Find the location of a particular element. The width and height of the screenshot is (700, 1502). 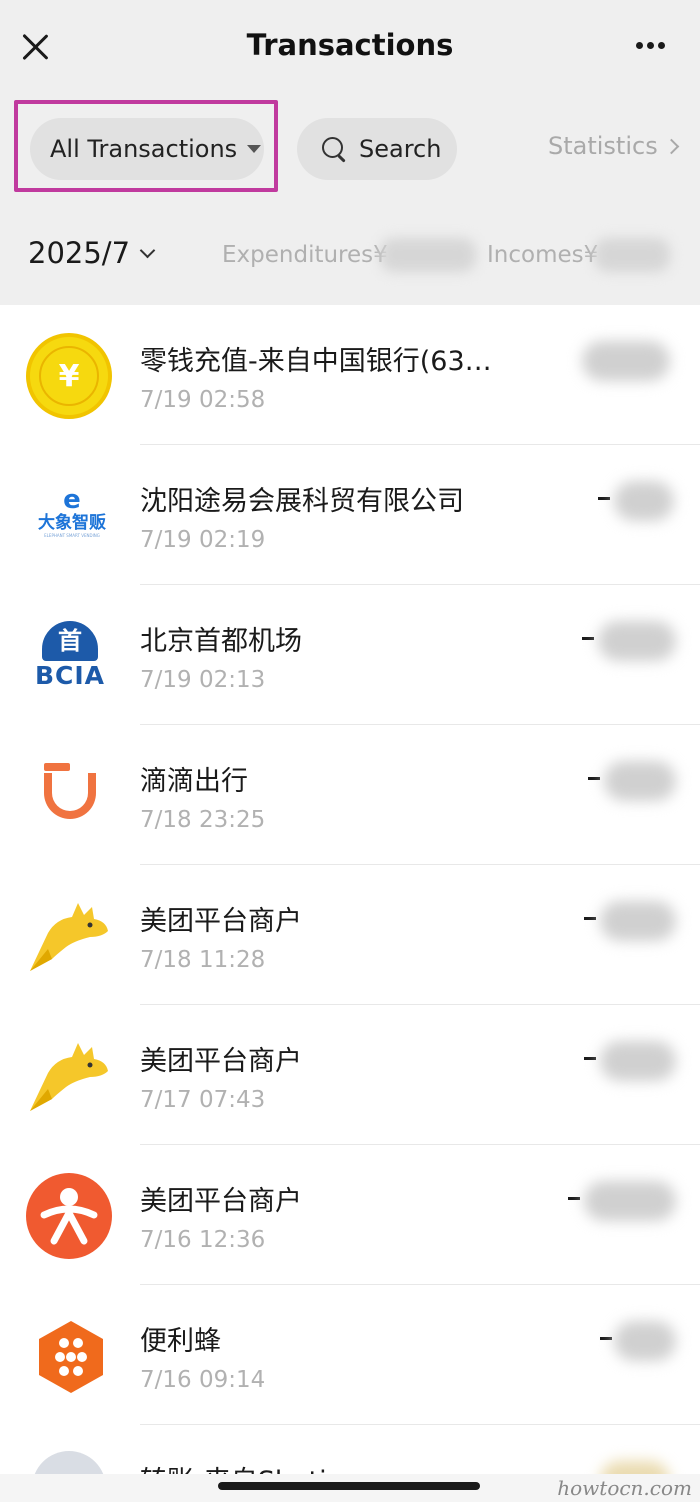

didi-logo is located at coordinates (70, 797).